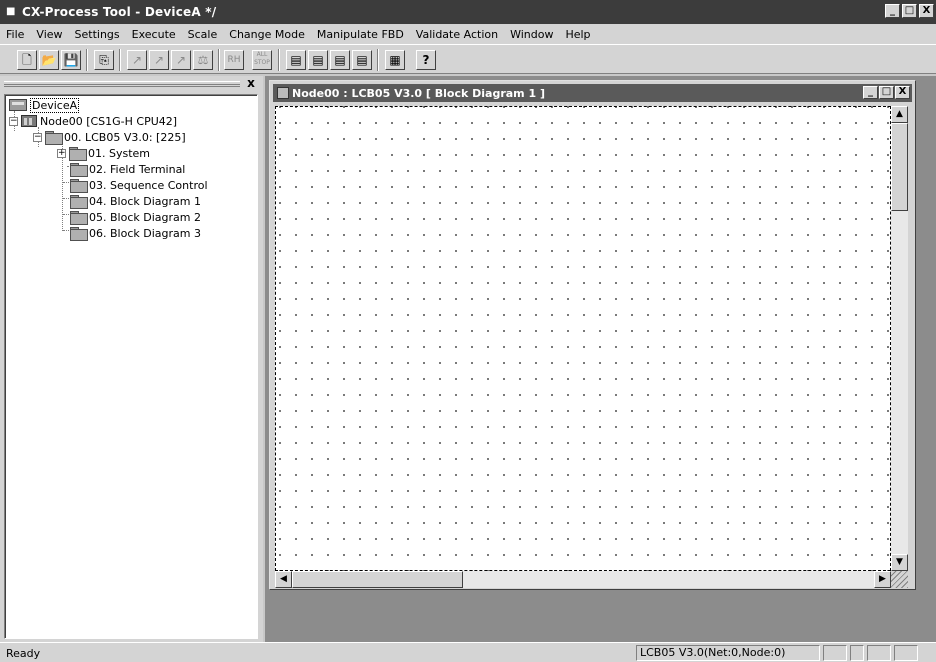  Describe the element at coordinates (145, 217) in the screenshot. I see `tree-item-label: 05. Block Diagram 2` at that location.